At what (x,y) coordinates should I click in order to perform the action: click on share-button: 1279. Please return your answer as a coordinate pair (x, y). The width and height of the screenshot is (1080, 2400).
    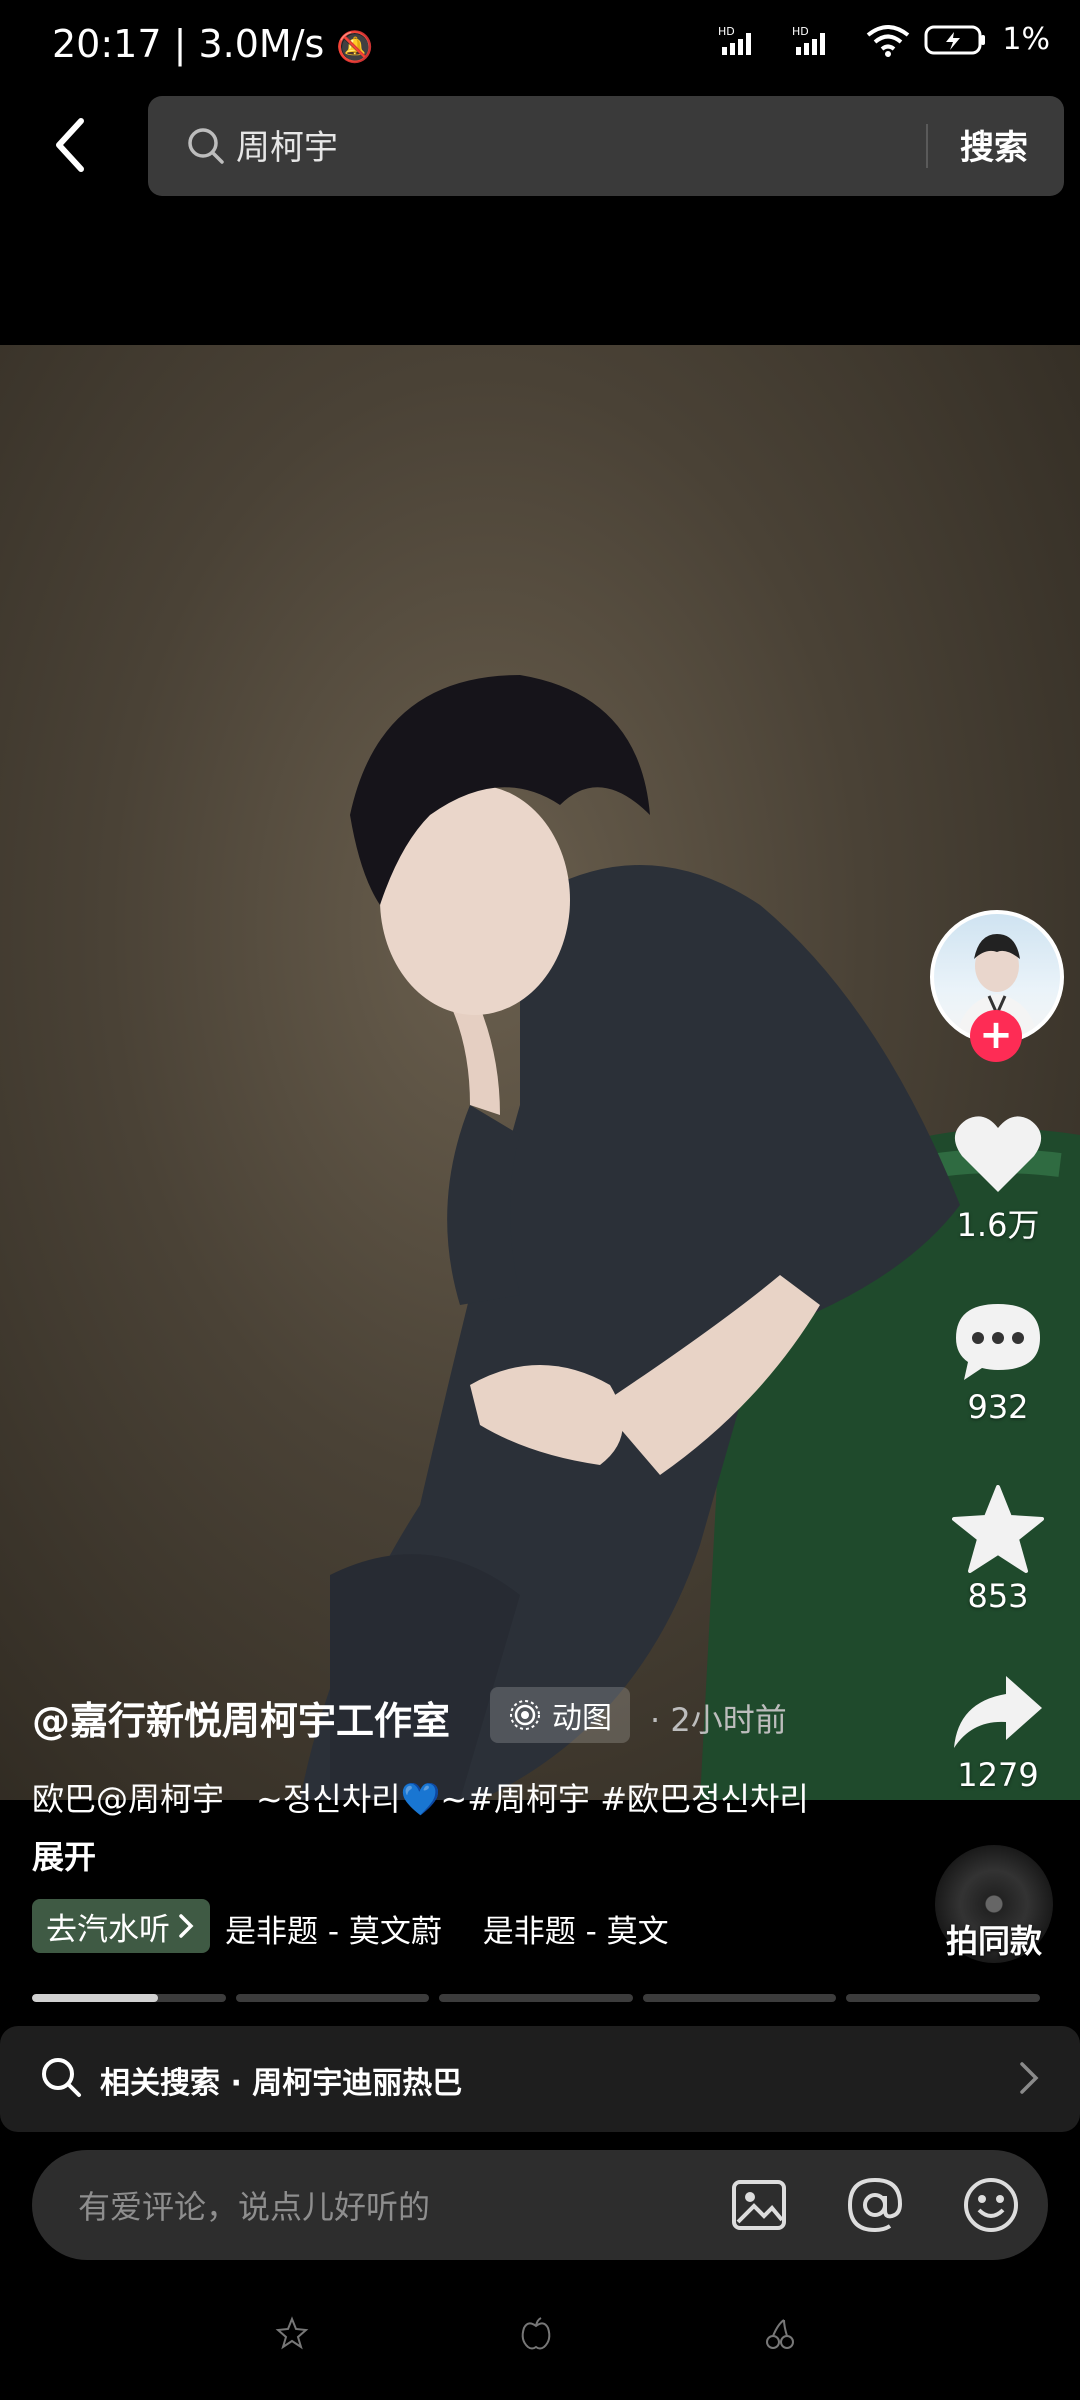
    Looking at the image, I should click on (998, 1733).